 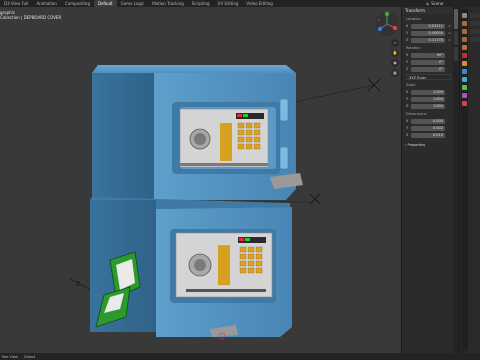 I want to click on location-x-field: 0.03111, so click(x=428, y=26).